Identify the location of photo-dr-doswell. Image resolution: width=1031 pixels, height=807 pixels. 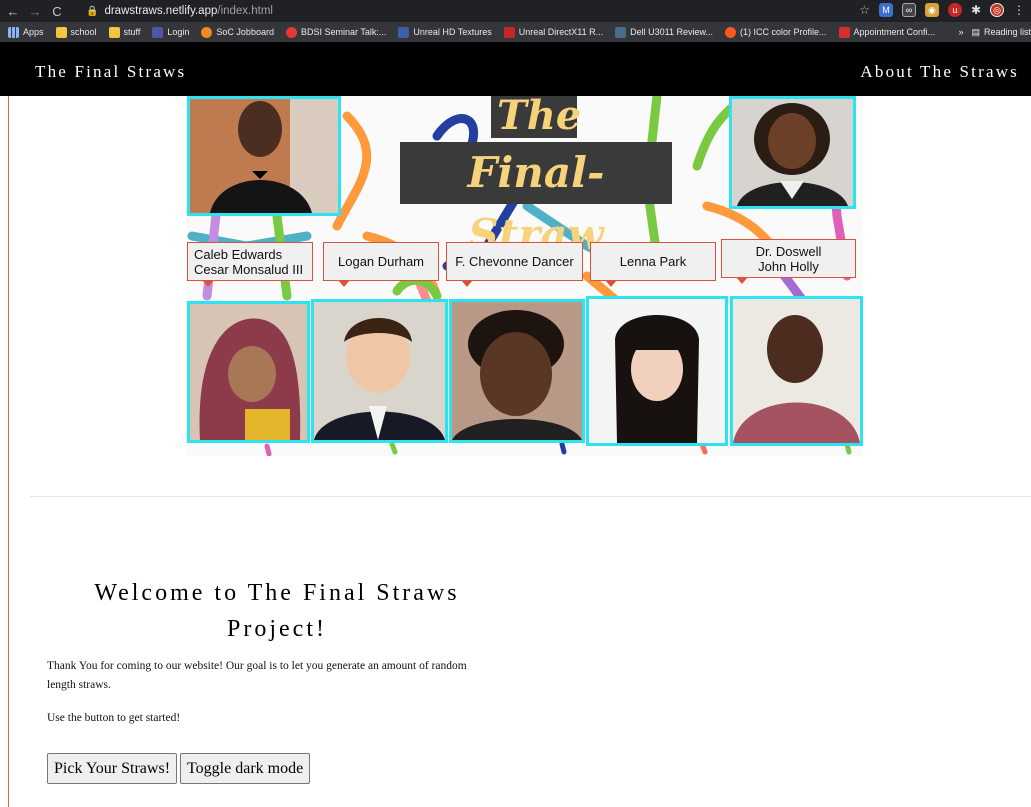
(792, 152).